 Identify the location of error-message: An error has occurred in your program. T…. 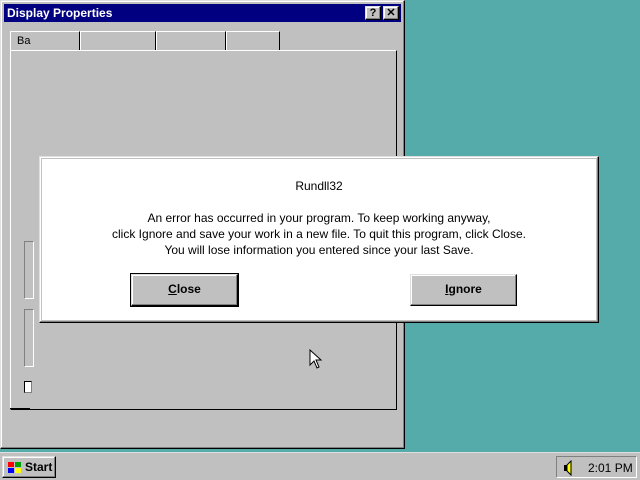
(319, 234).